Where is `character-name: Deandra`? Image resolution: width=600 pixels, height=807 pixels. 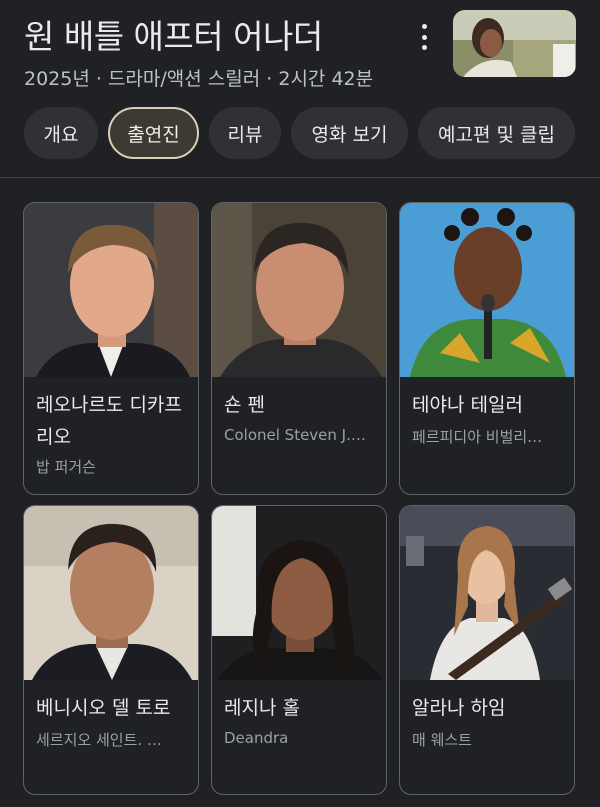
character-name: Deandra is located at coordinates (256, 738).